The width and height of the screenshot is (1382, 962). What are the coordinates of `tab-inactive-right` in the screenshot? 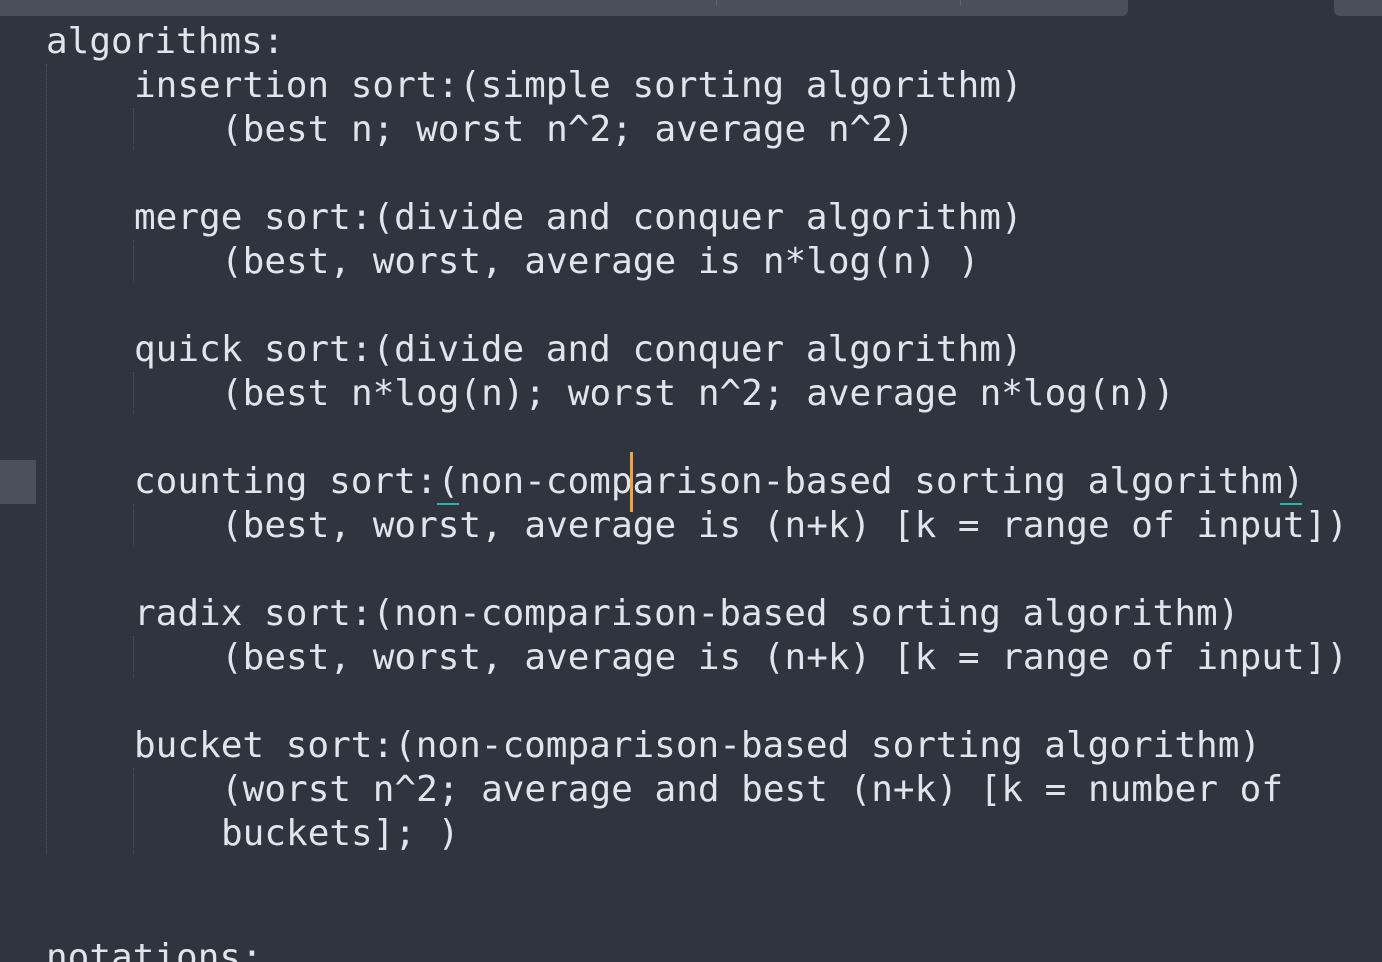 It's located at (1358, 8).